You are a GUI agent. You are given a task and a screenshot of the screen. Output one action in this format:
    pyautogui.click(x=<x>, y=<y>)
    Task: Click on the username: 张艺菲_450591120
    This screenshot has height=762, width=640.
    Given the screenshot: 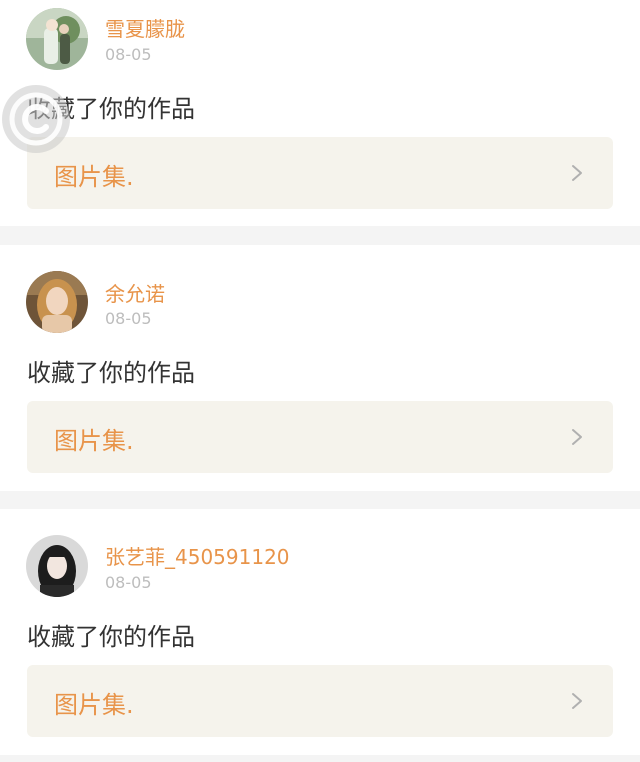 What is the action you would take?
    pyautogui.click(x=197, y=555)
    